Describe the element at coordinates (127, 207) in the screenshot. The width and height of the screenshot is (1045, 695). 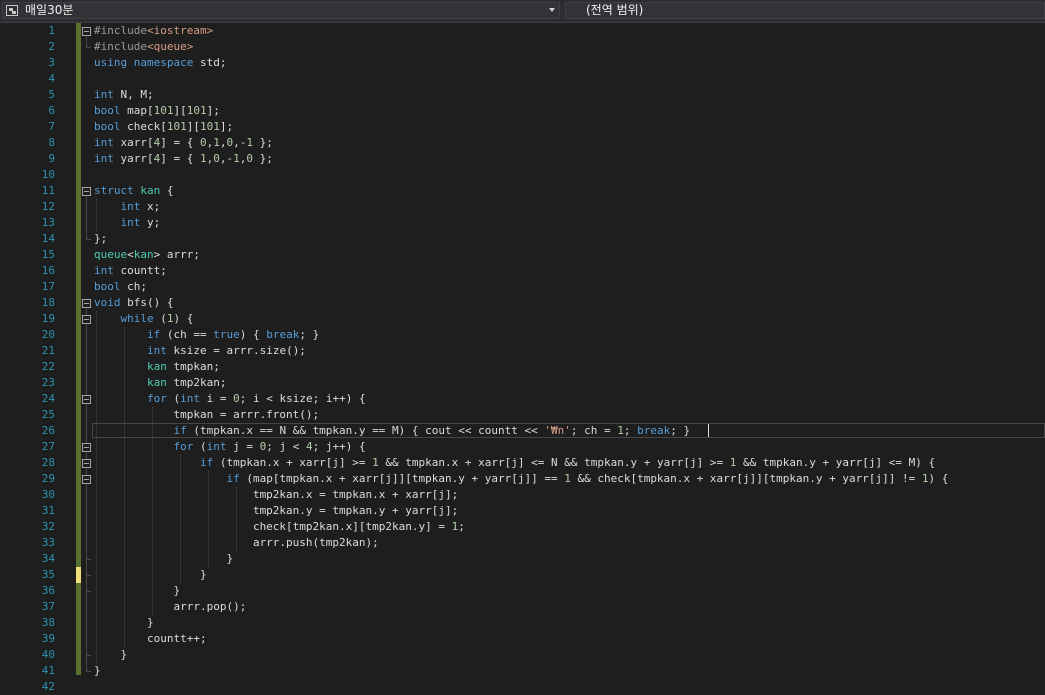
I see `code-text: int x;` at that location.